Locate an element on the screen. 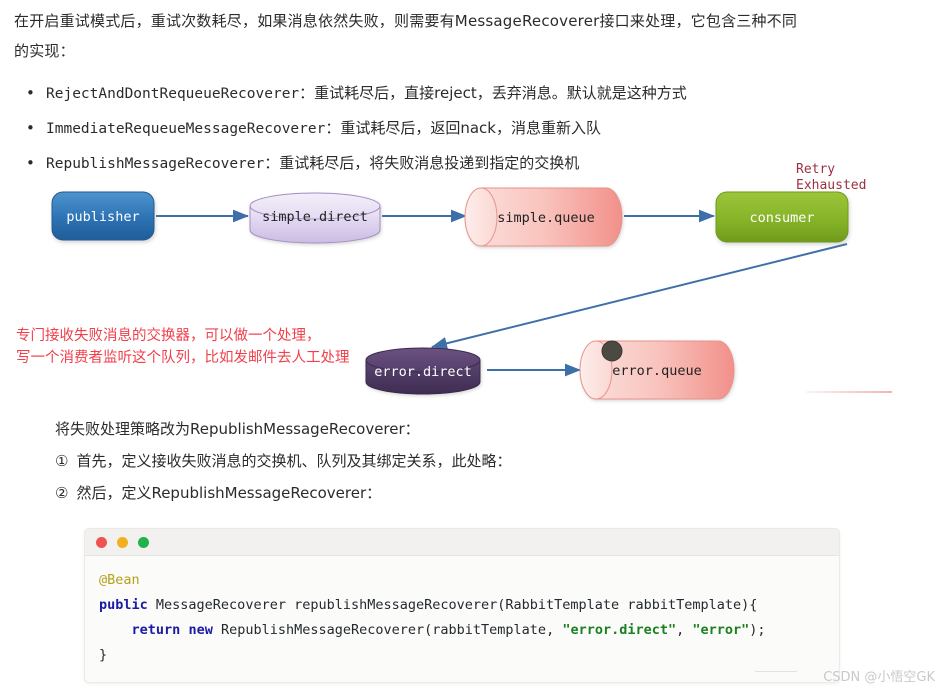 The height and width of the screenshot is (693, 947). code-line: @Bean is located at coordinates (462, 580).